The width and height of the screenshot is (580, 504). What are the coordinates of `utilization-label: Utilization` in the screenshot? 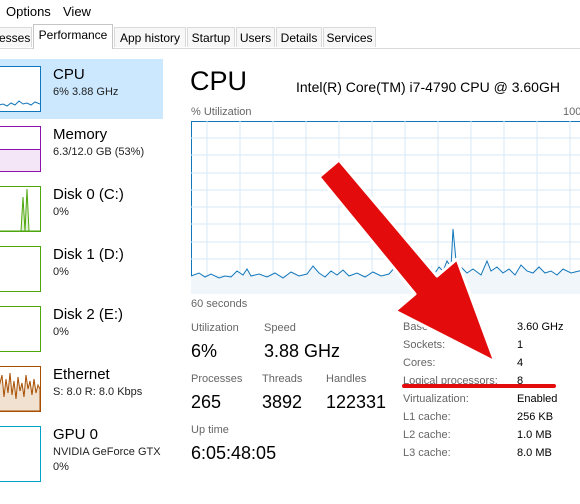 It's located at (215, 328).